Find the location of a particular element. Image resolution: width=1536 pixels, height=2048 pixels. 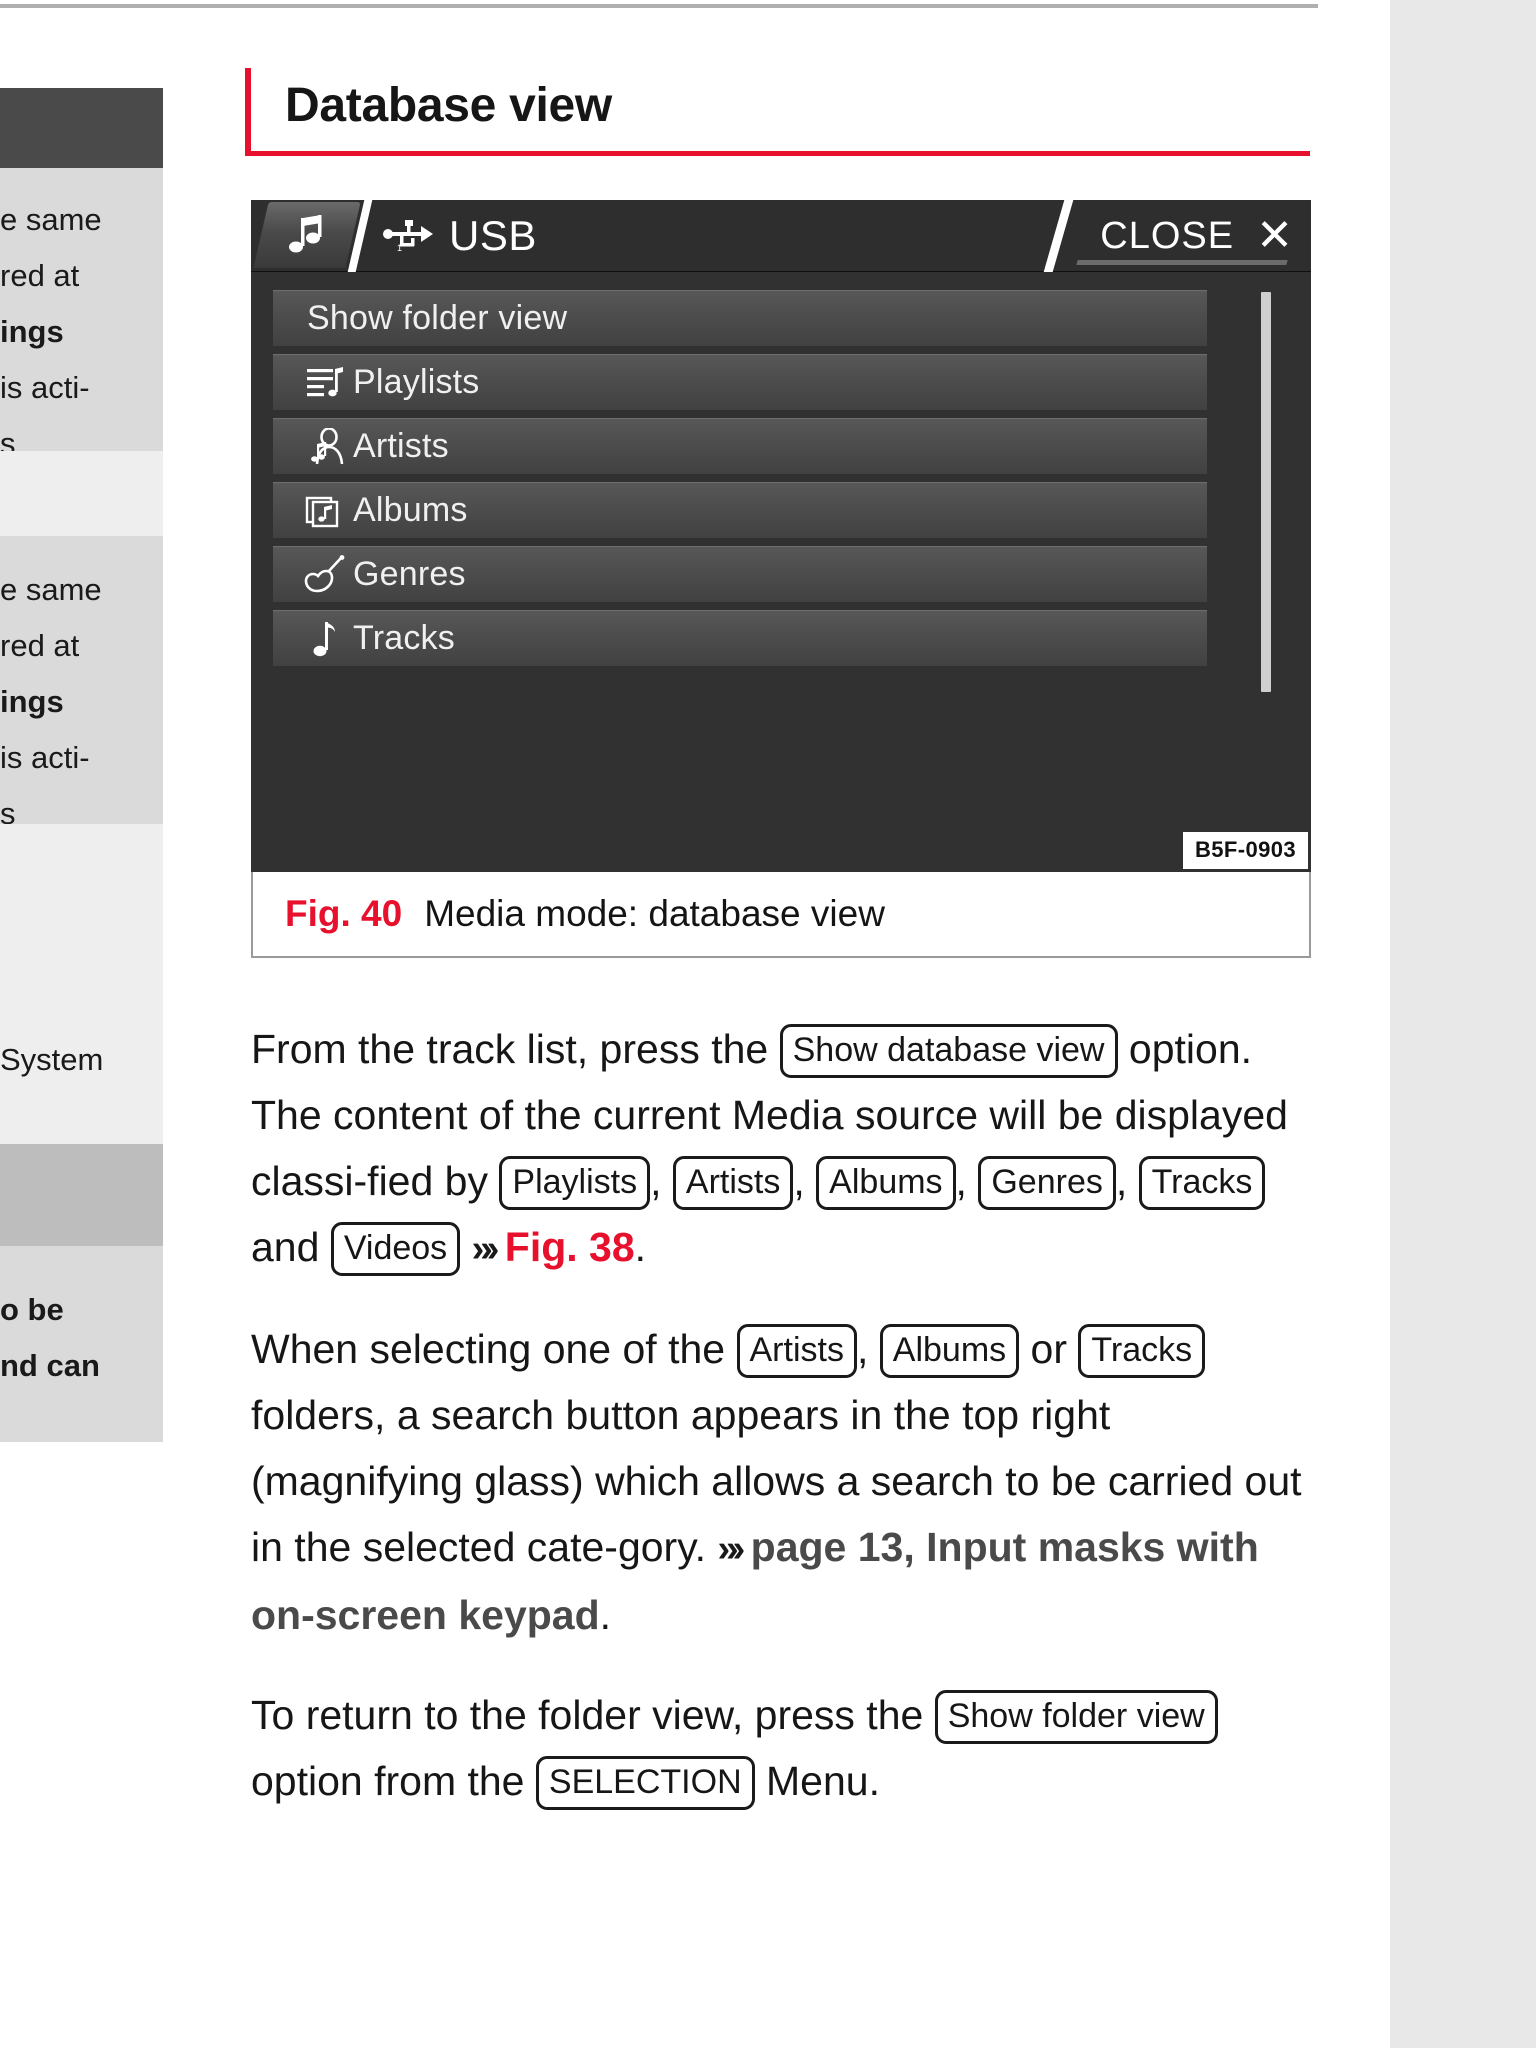

source-indicator: 1 USB is located at coordinates (460, 236).